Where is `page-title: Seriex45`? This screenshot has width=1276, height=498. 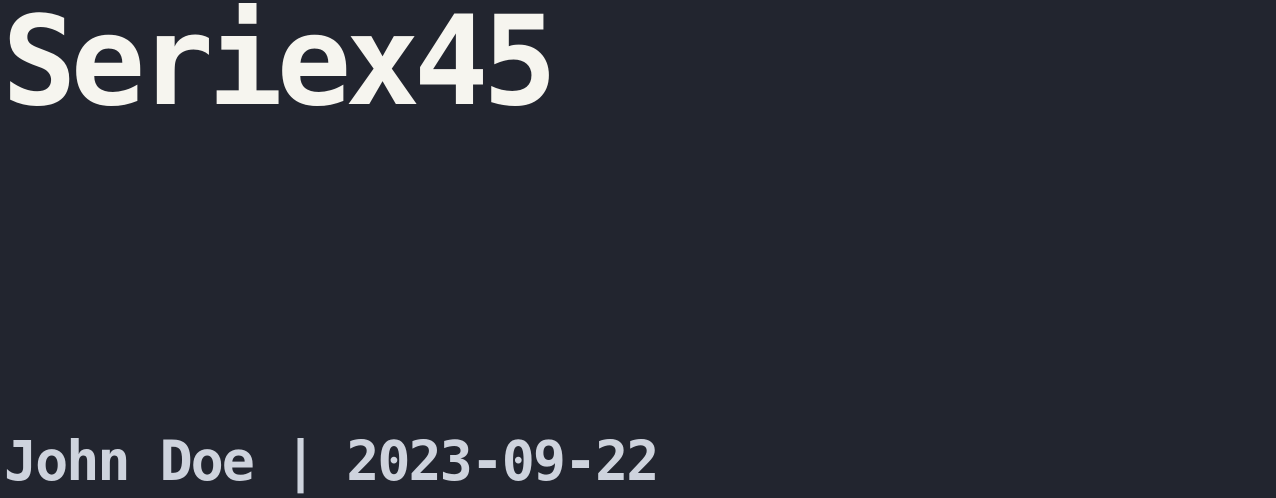 page-title: Seriex45 is located at coordinates (279, 67).